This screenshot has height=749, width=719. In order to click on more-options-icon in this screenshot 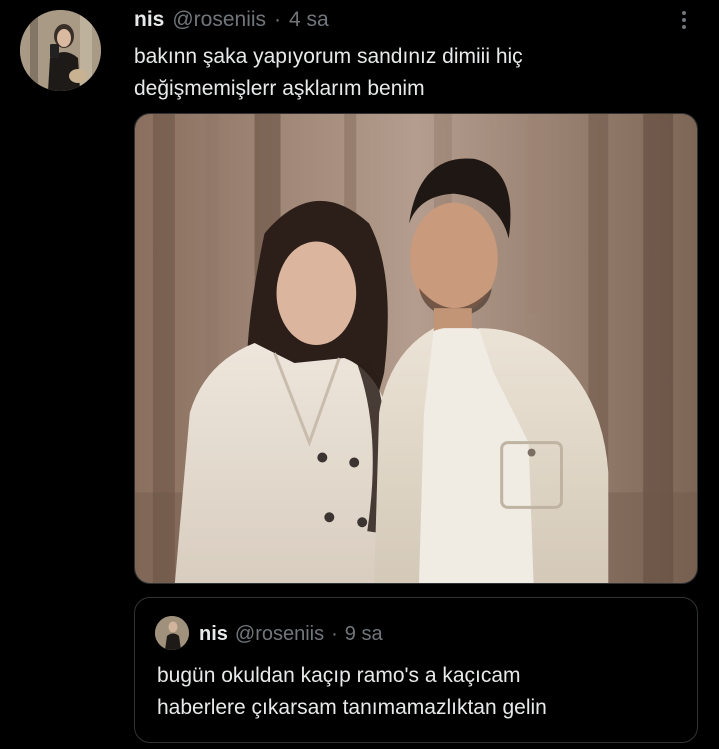, I will do `click(684, 20)`.